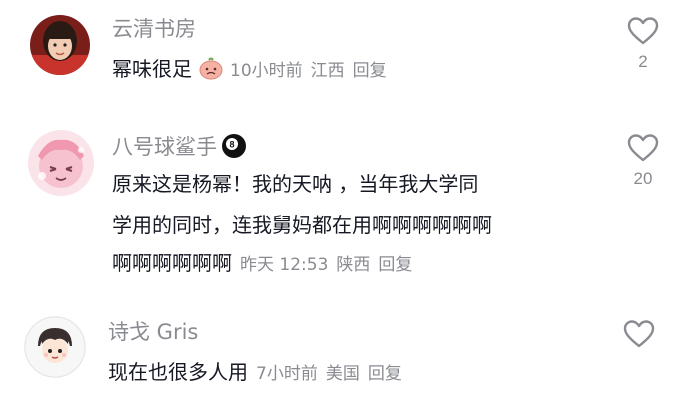  I want to click on like-count: 2, so click(643, 61).